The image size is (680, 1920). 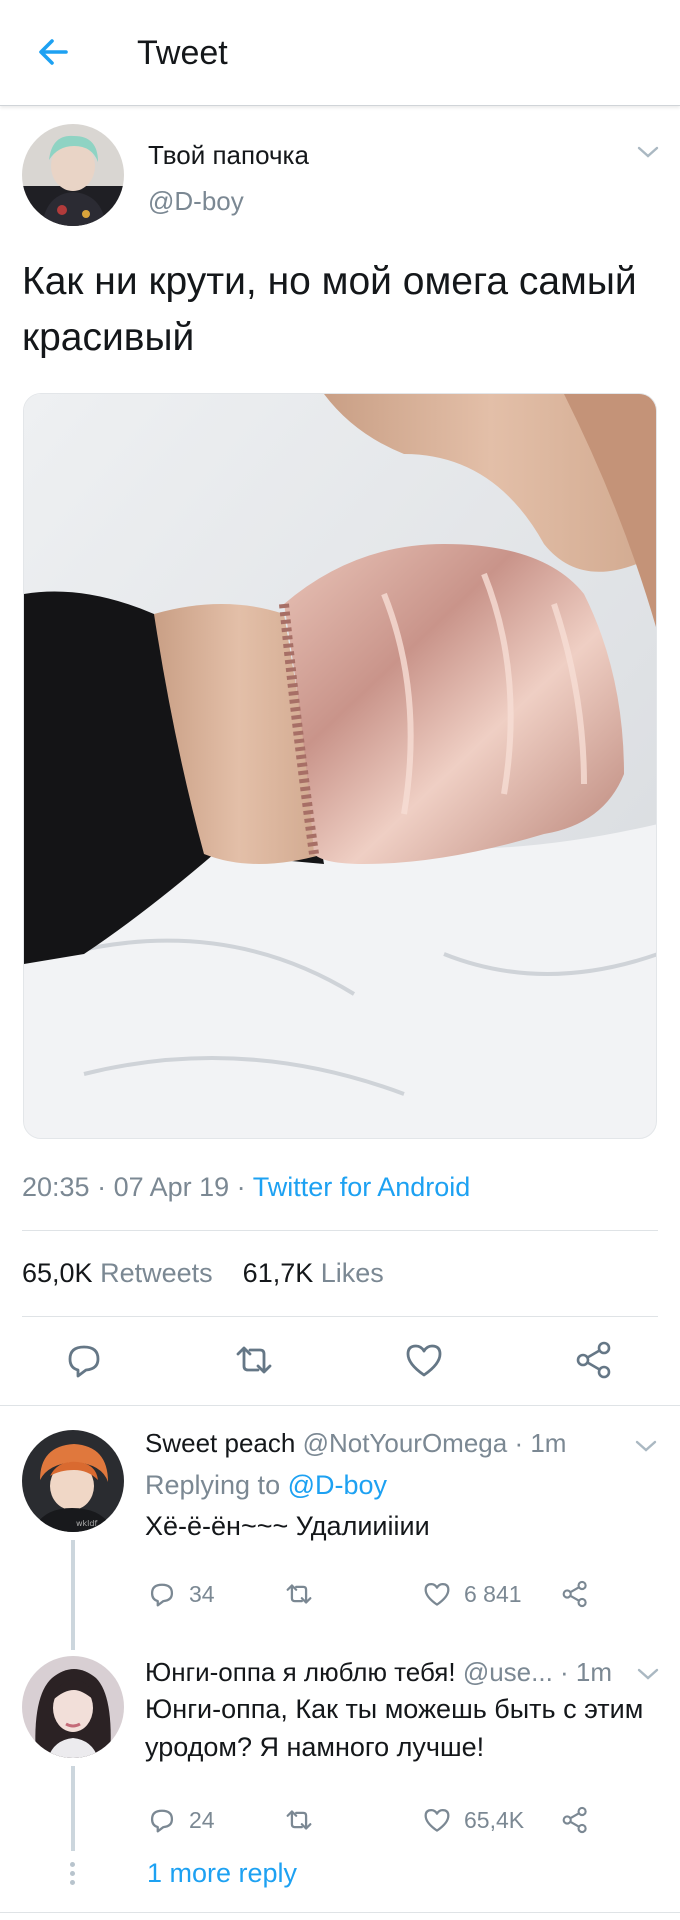 I want to click on tweet-menu-chevron, so click(x=648, y=154).